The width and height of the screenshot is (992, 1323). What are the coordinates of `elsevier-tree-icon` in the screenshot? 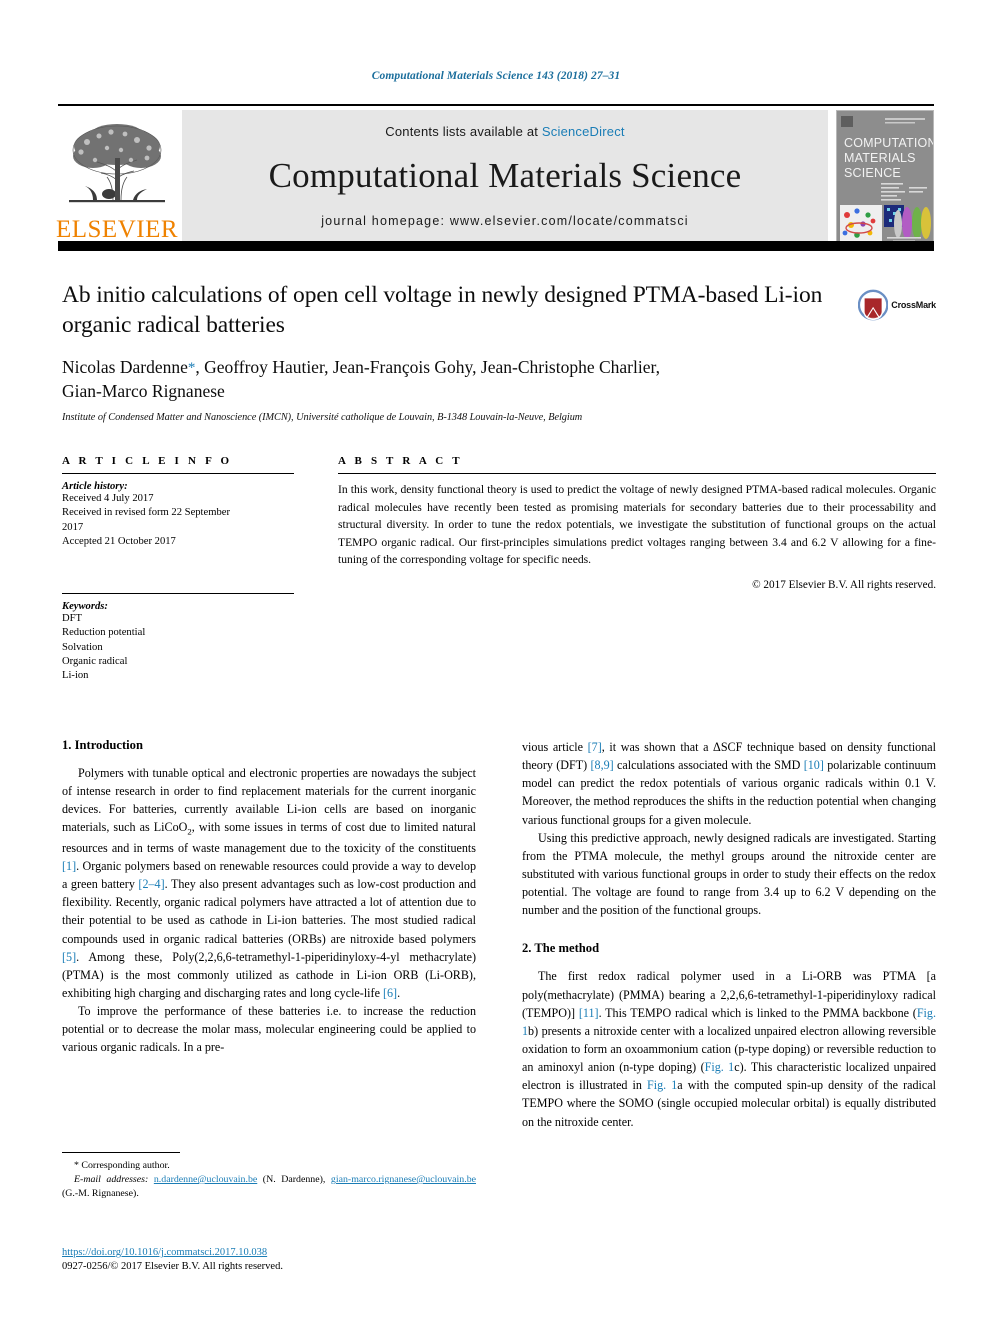 It's located at (117, 163).